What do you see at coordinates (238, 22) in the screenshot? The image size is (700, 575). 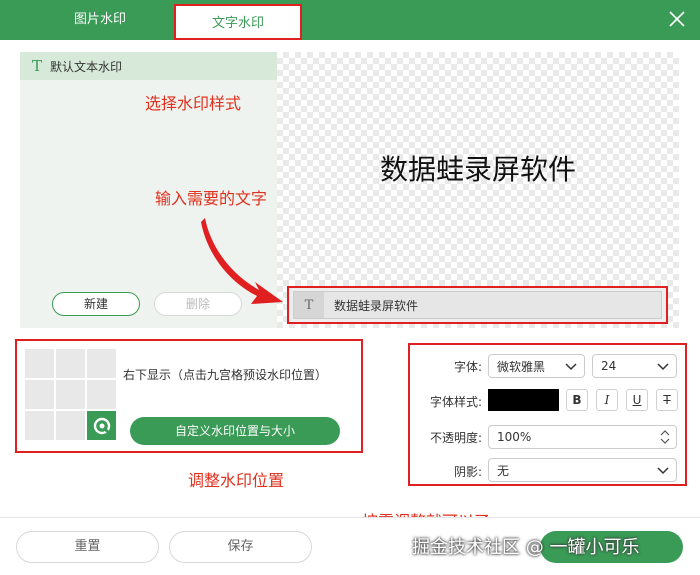 I see `tab-text-watermark: 文字水印` at bounding box center [238, 22].